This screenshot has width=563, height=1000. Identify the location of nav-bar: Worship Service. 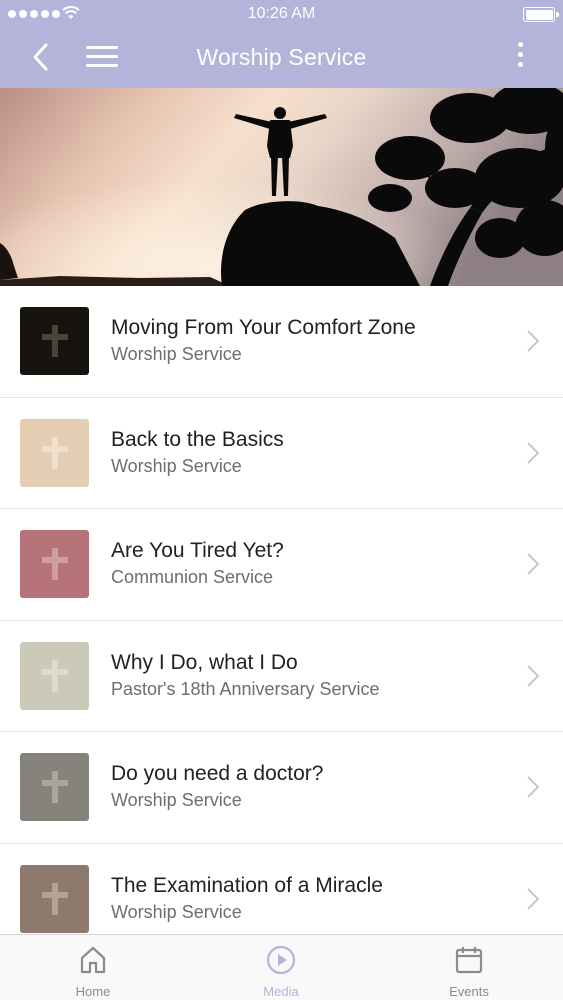
(281, 58).